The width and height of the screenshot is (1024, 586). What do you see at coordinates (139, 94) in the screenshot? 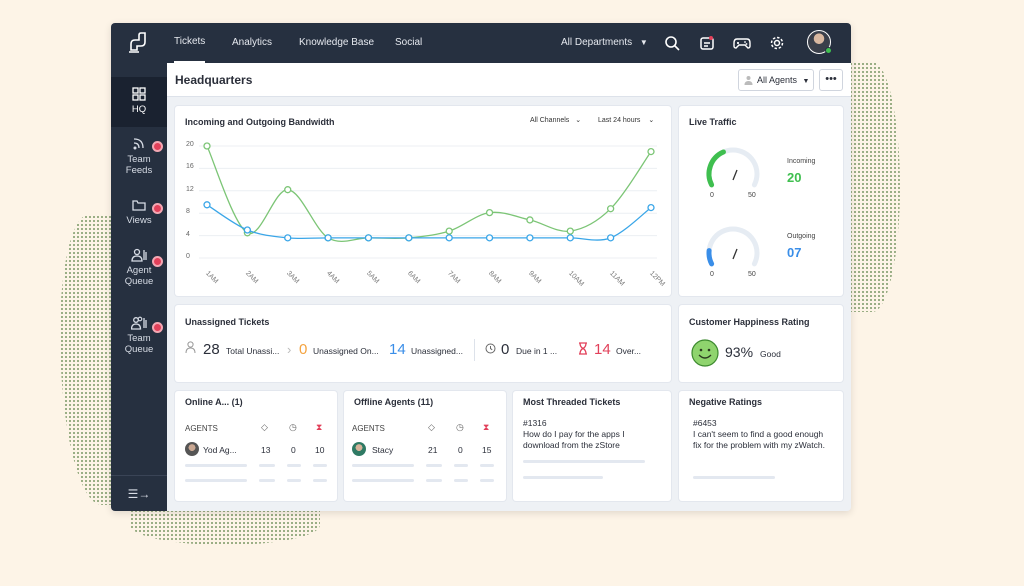
I see `grid-icon` at bounding box center [139, 94].